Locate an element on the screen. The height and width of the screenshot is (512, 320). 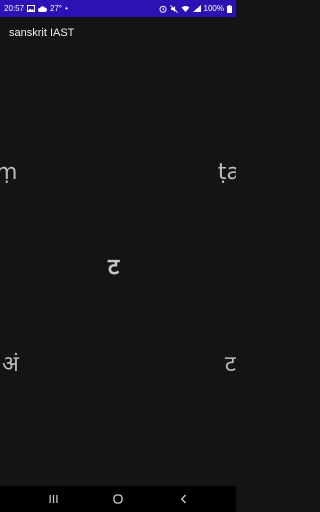
status-right: 100% is located at coordinates (195, 8).